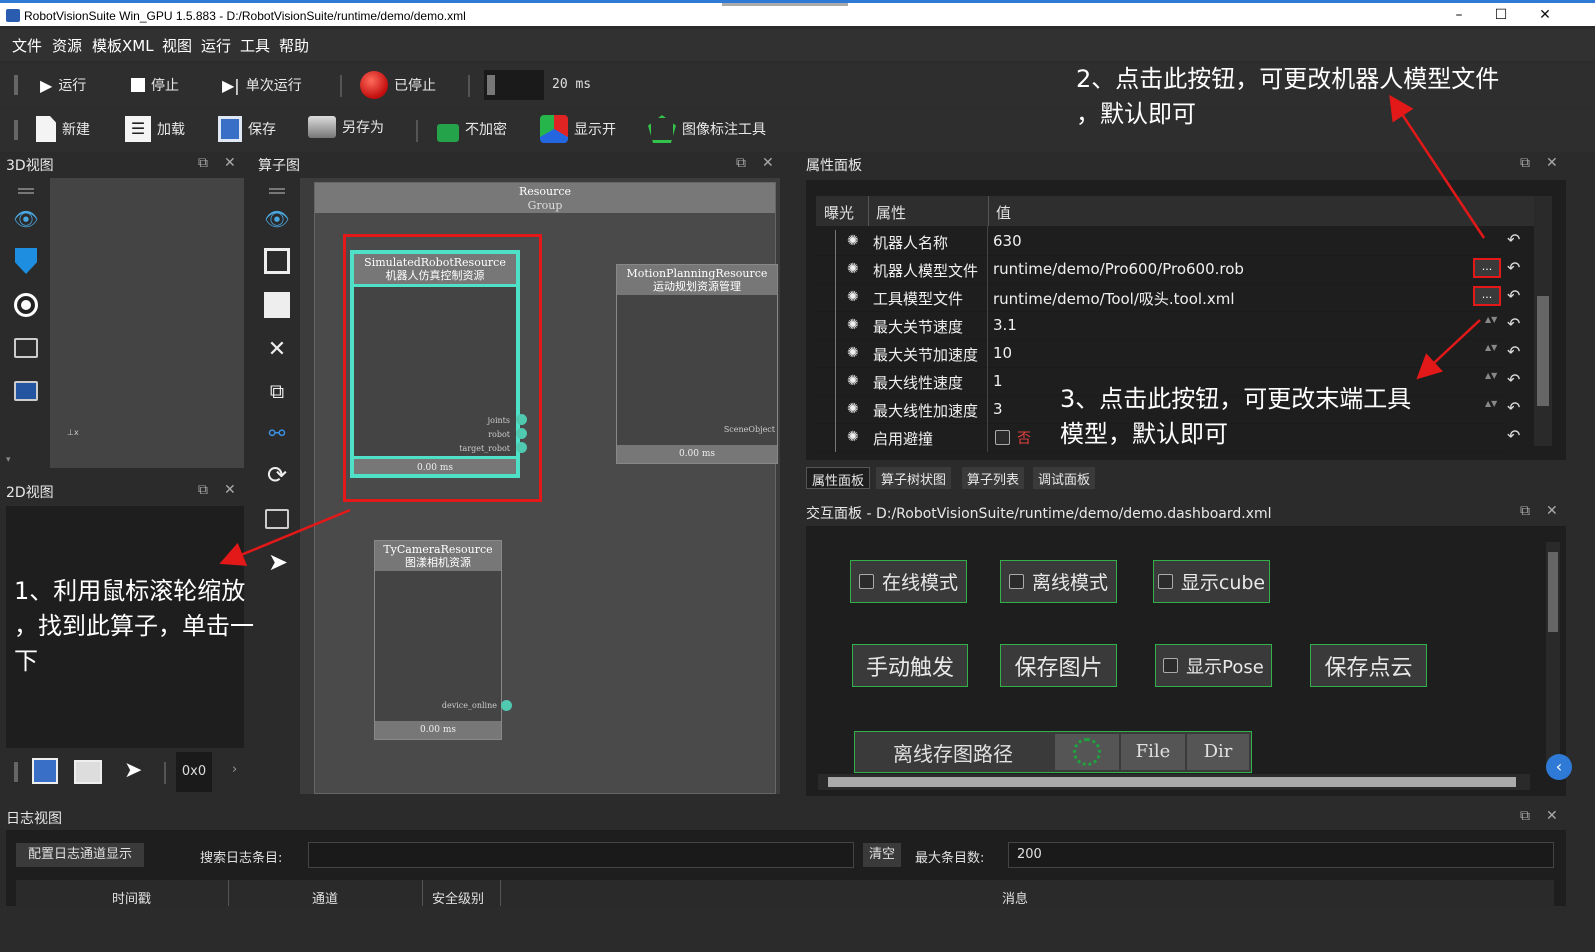 The image size is (1595, 952). Describe the element at coordinates (1288, 96) in the screenshot. I see `annotation-2: 2、点击此按钮，可更改机器人模型文件 ，默认即可` at that location.